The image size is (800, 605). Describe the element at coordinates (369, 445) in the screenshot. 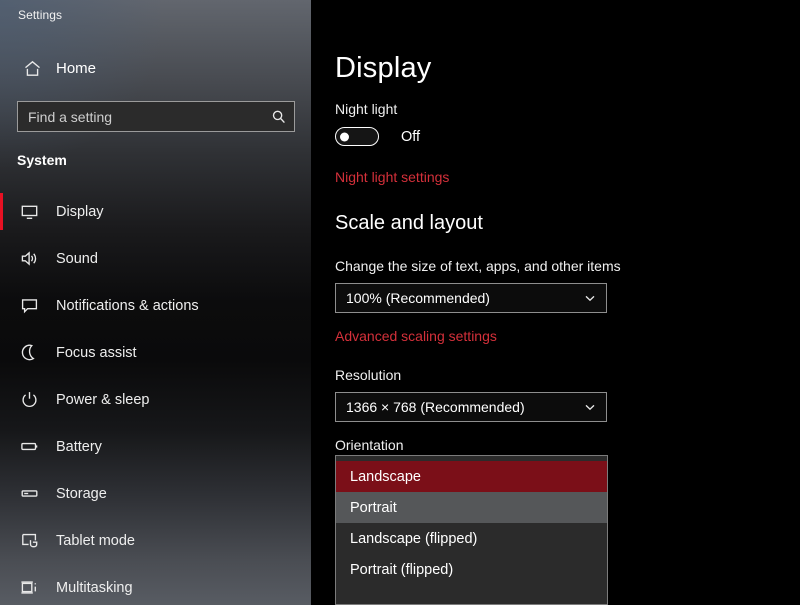

I see `orientation-label: Orientation` at that location.